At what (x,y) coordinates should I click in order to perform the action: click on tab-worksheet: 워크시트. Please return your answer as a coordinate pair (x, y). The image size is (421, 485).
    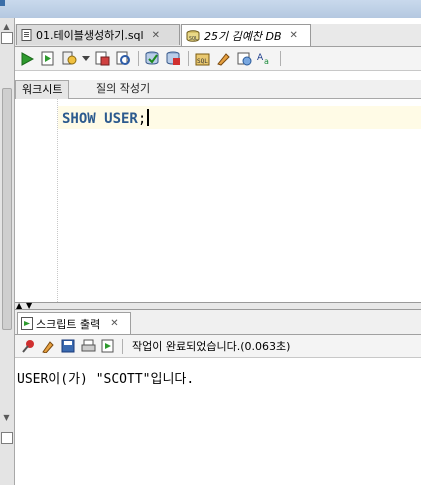
    Looking at the image, I should click on (42, 89).